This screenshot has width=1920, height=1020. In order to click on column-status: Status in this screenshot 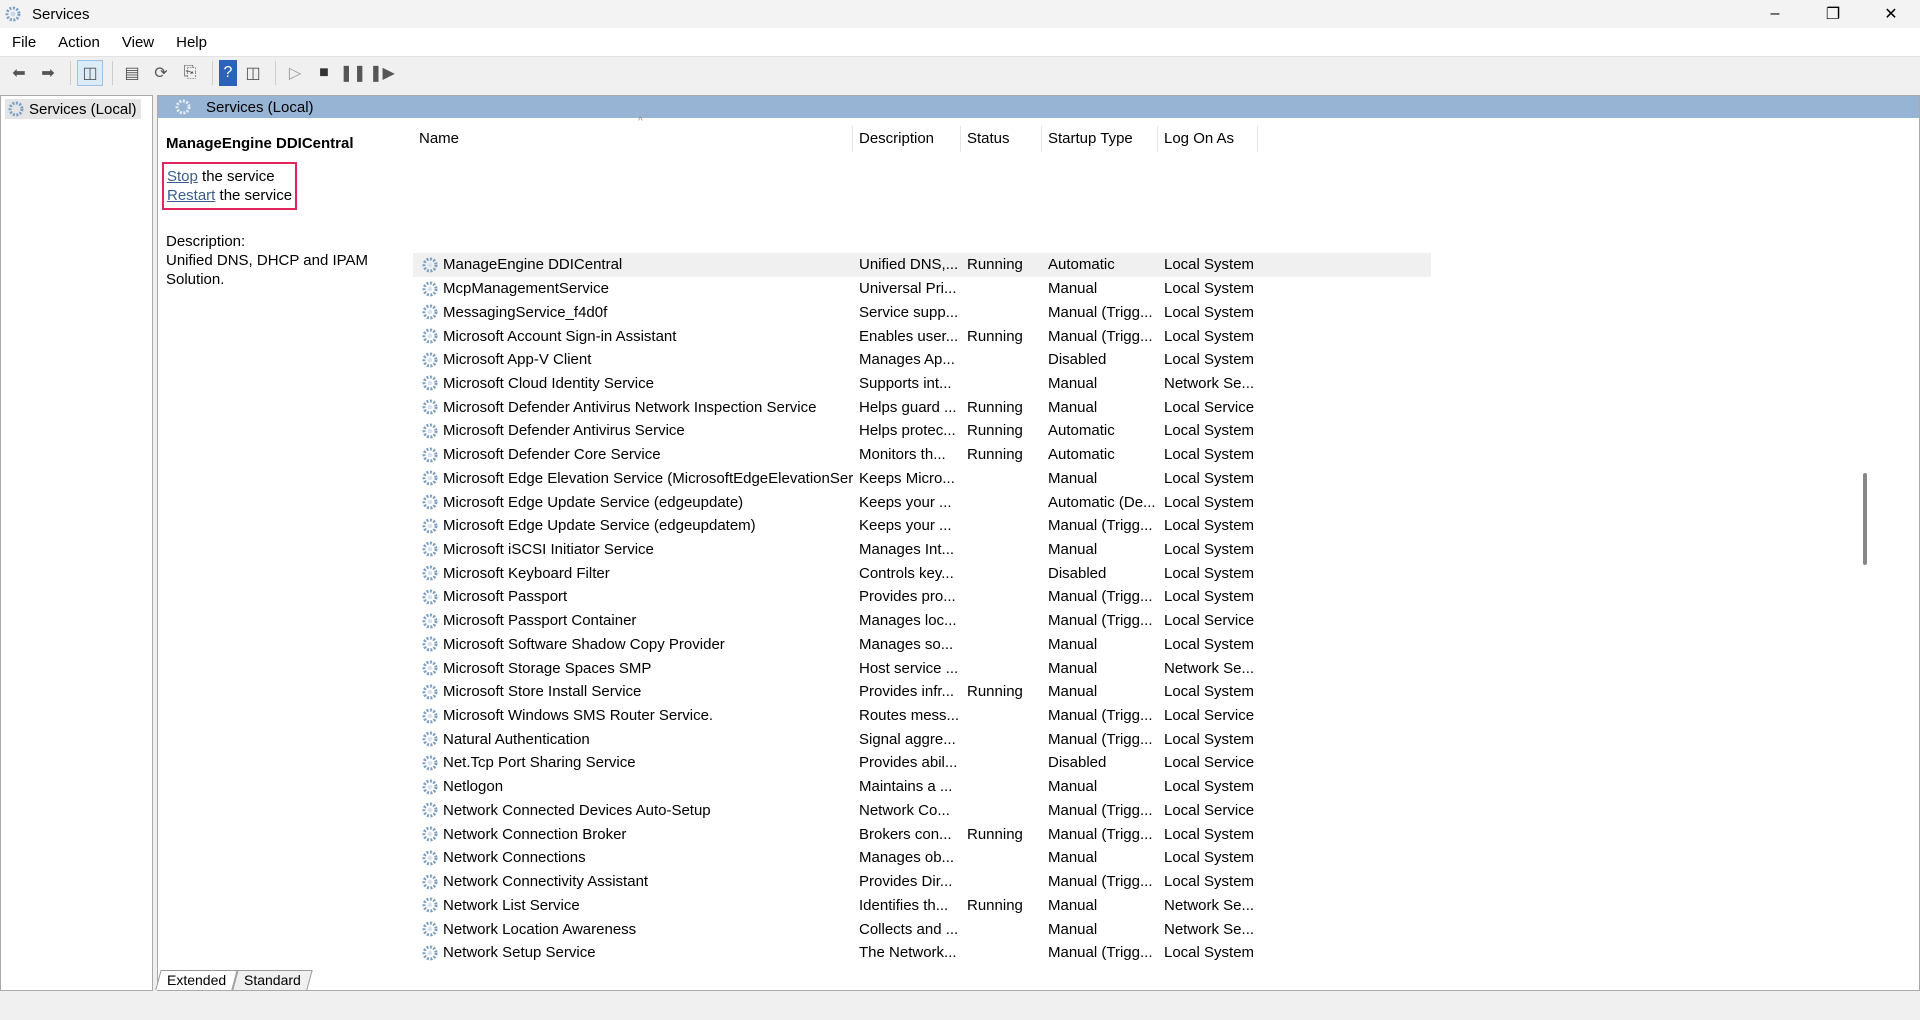, I will do `click(1001, 139)`.